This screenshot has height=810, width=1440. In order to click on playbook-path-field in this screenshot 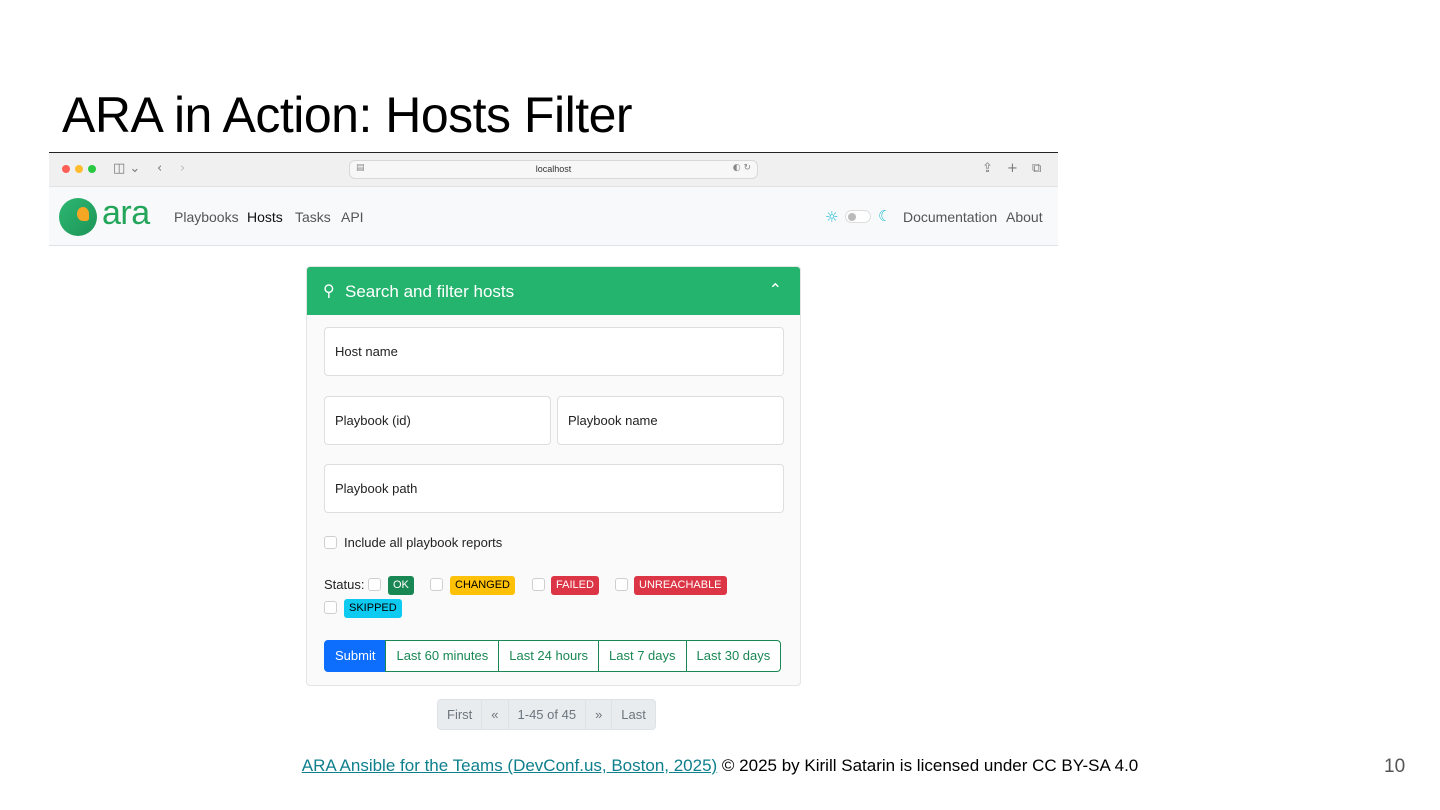, I will do `click(554, 488)`.